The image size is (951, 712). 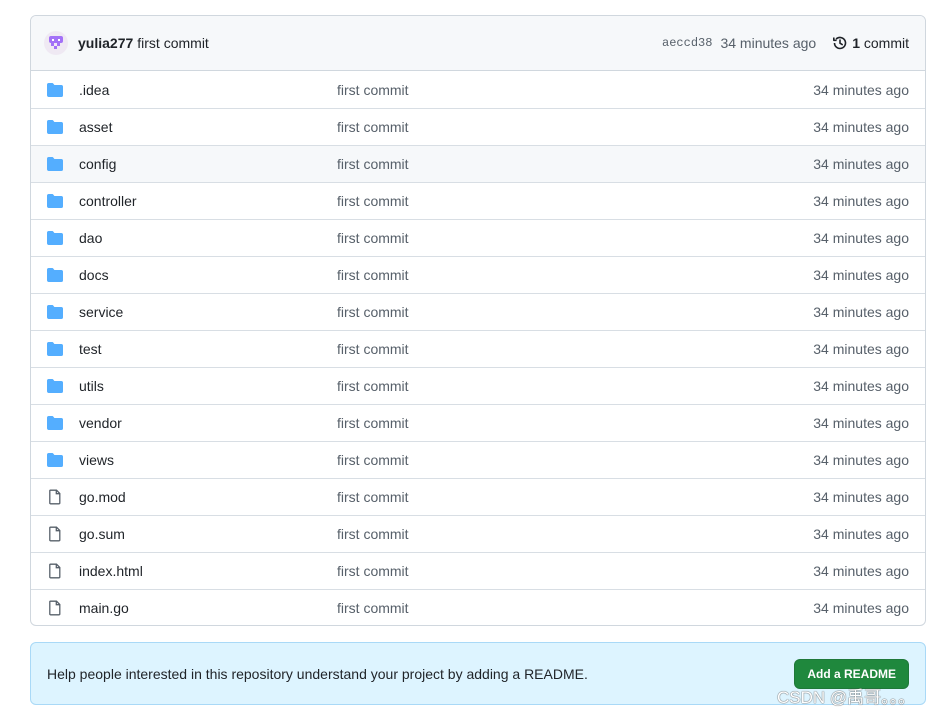 What do you see at coordinates (208, 127) in the screenshot?
I see `file-name-link: asset` at bounding box center [208, 127].